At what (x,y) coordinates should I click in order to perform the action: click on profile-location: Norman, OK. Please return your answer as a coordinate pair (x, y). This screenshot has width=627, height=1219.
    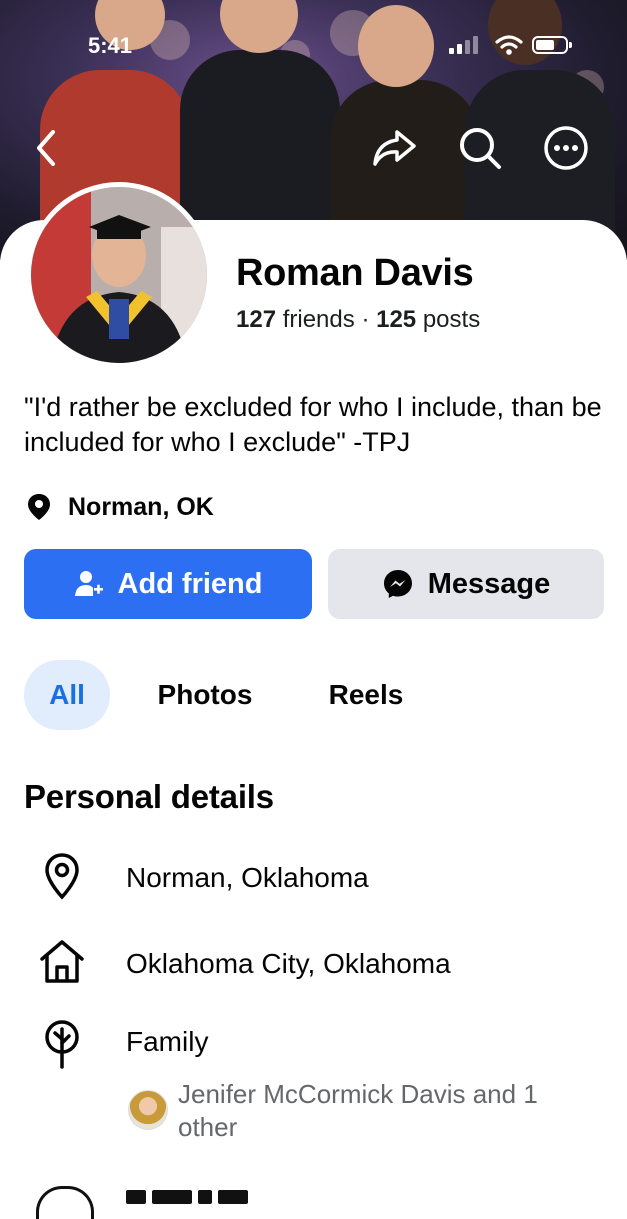
    Looking at the image, I should click on (119, 507).